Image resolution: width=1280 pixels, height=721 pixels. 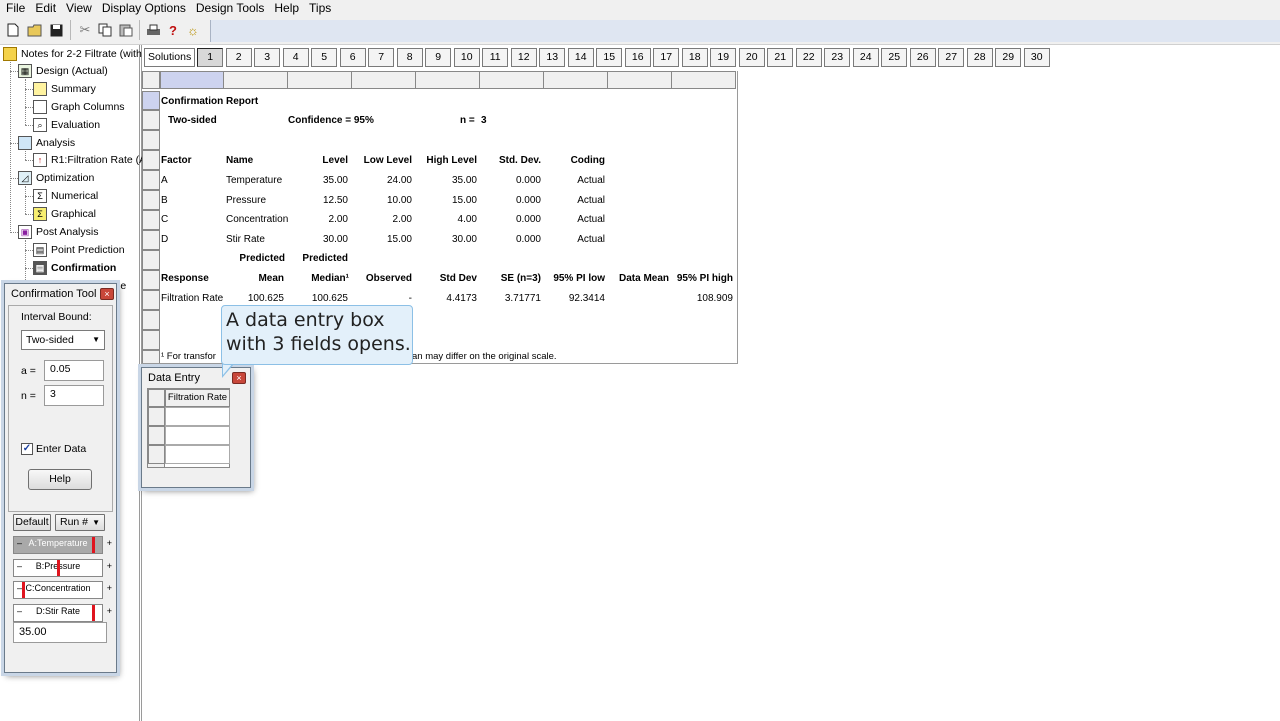 What do you see at coordinates (922, 57) in the screenshot?
I see `solution-tab-26: 26` at bounding box center [922, 57].